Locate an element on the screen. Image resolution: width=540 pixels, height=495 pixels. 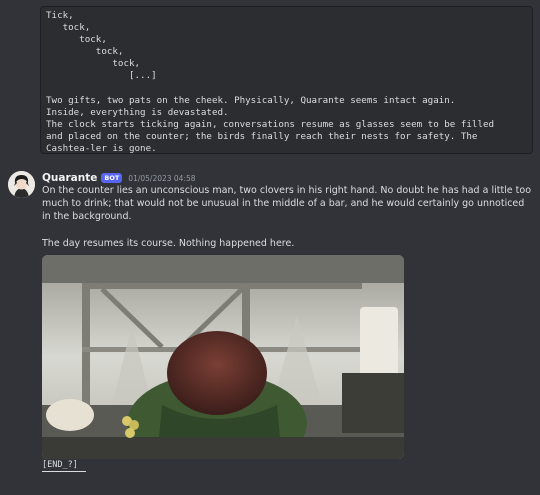
code-line: Cashtea-ler is gone. is located at coordinates (101, 148).